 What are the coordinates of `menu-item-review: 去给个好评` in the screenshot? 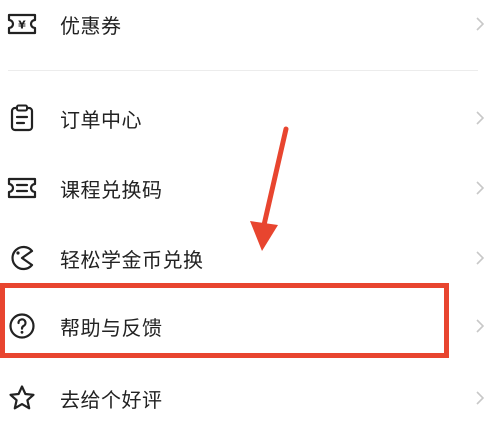 It's located at (244, 398).